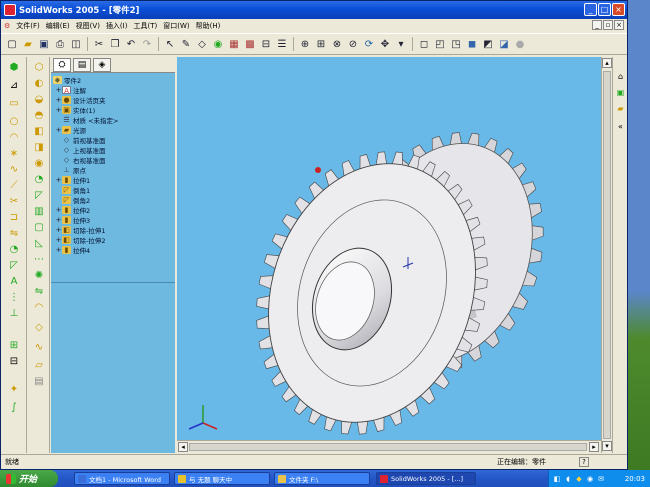 This screenshot has height=487, width=650. Describe the element at coordinates (620, 126) in the screenshot. I see `task-pane-collapse-icon: «` at that location.